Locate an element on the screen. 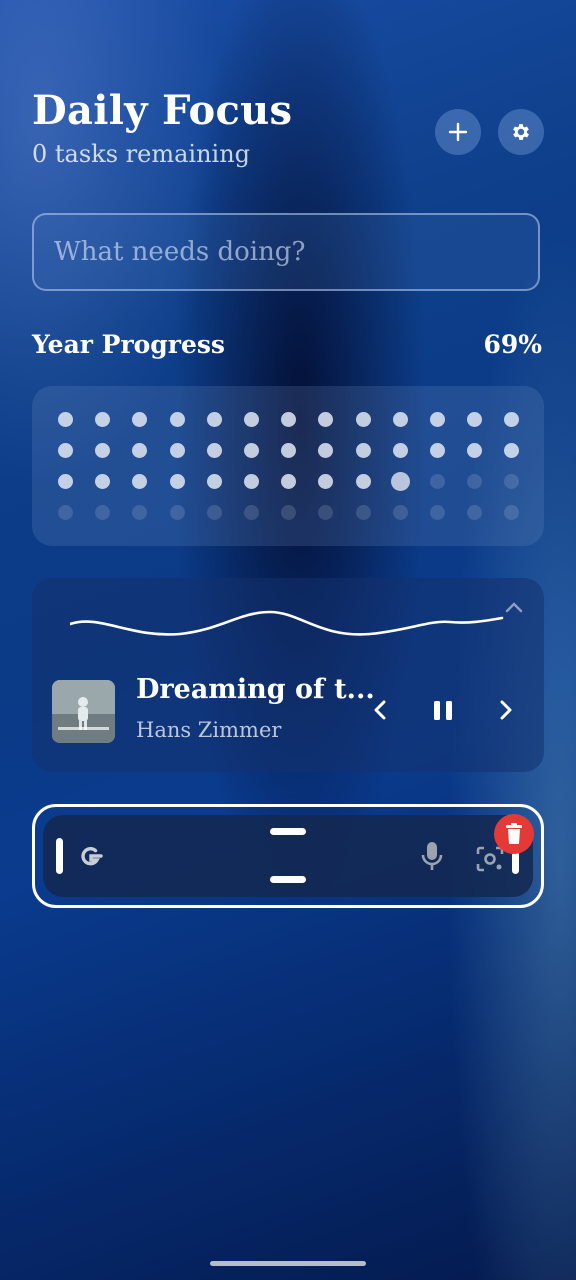 This screenshot has height=1280, width=576. pause-button is located at coordinates (443, 710).